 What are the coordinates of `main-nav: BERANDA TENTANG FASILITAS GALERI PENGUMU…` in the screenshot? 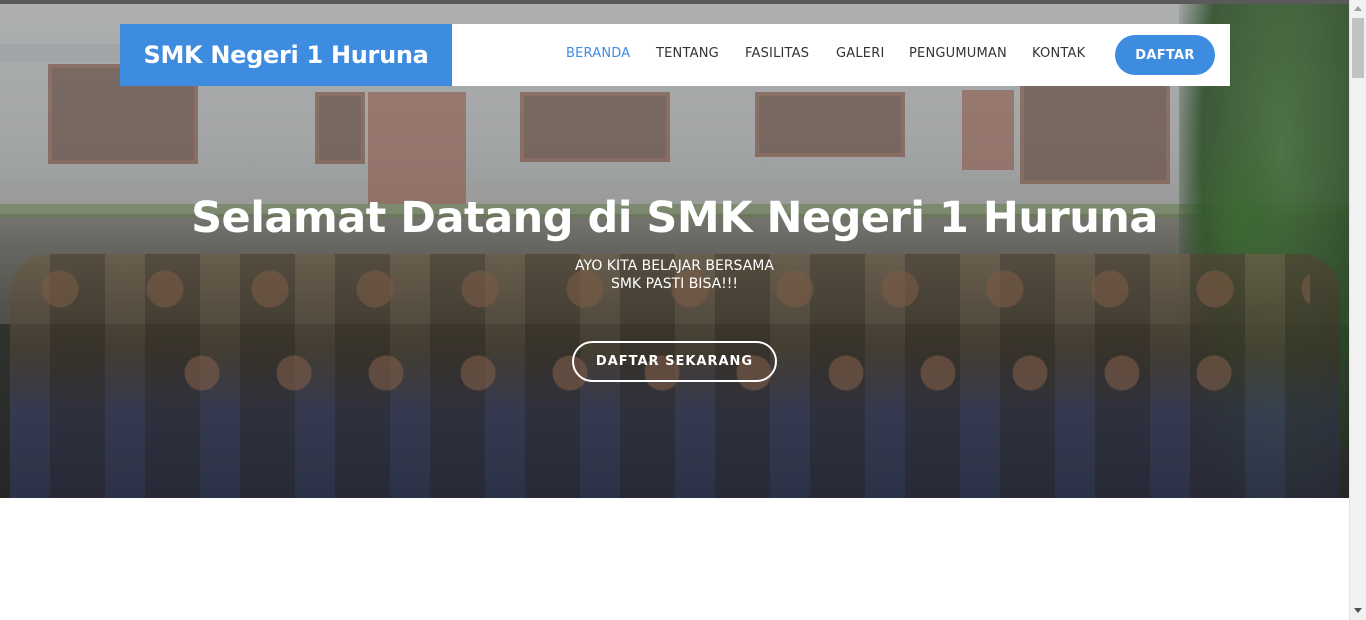 It's located at (675, 55).